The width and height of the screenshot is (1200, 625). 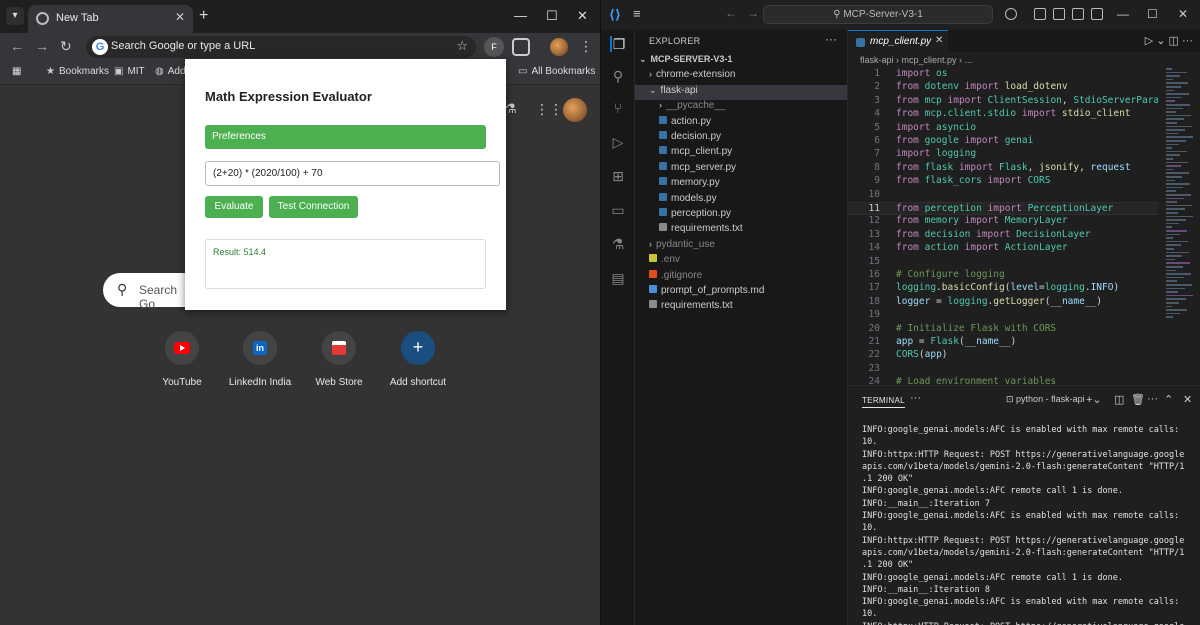 What do you see at coordinates (741, 76) in the screenshot?
I see `tree-folder: › chrome-extension` at bounding box center [741, 76].